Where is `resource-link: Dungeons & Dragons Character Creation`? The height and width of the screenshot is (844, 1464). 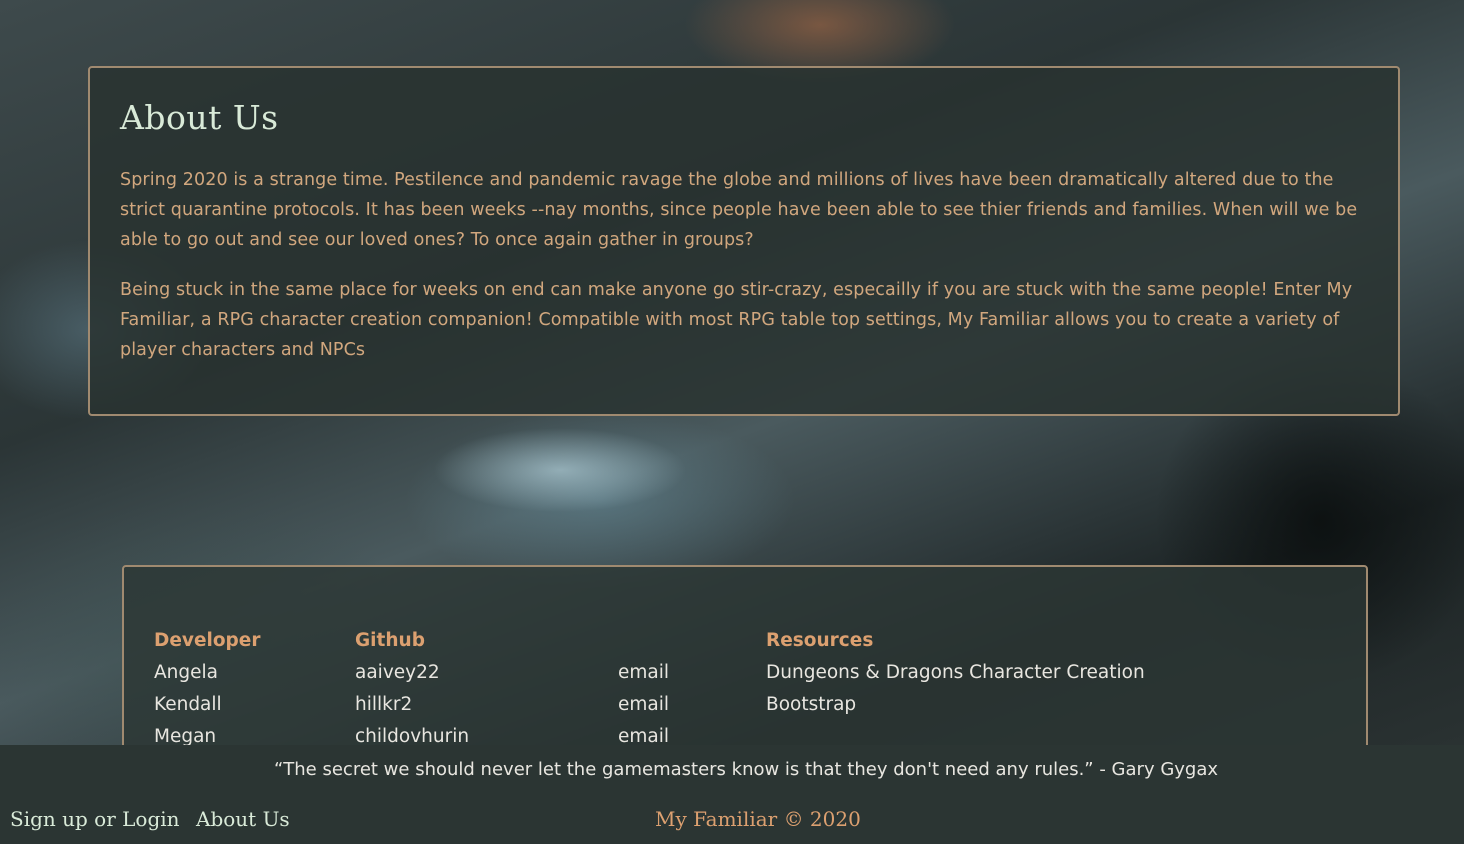 resource-link: Dungeons & Dragons Character Creation is located at coordinates (955, 677).